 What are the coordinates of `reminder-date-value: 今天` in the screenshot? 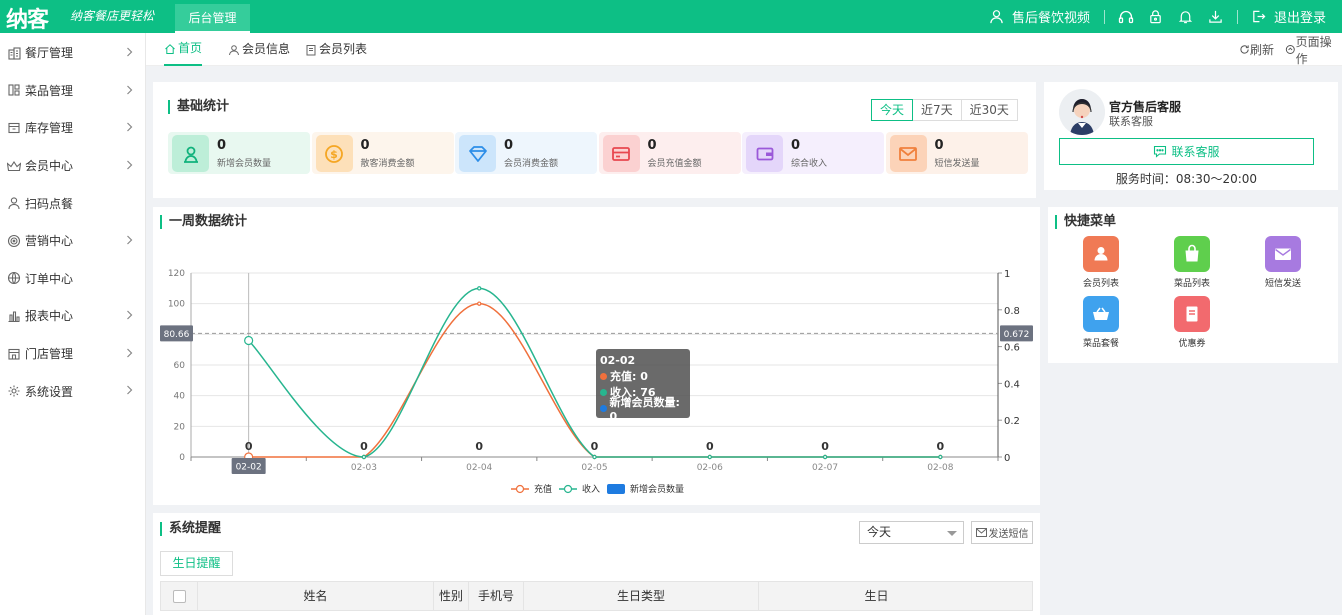 It's located at (879, 532).